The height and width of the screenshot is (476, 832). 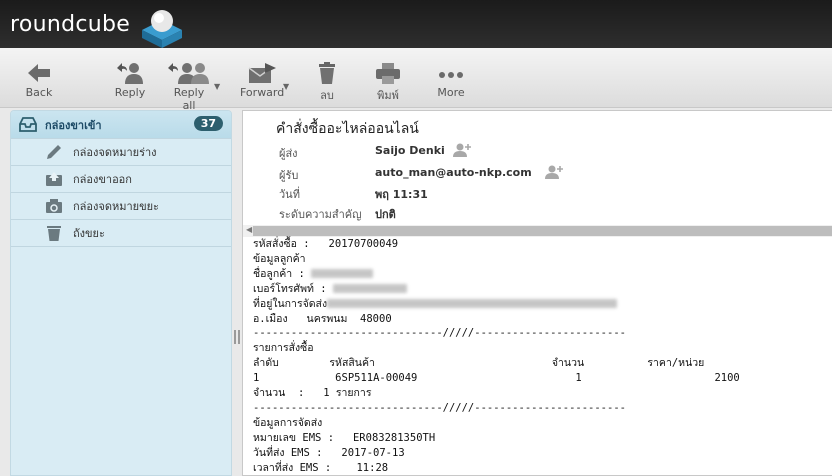 What do you see at coordinates (54, 206) in the screenshot?
I see `junk-icon` at bounding box center [54, 206].